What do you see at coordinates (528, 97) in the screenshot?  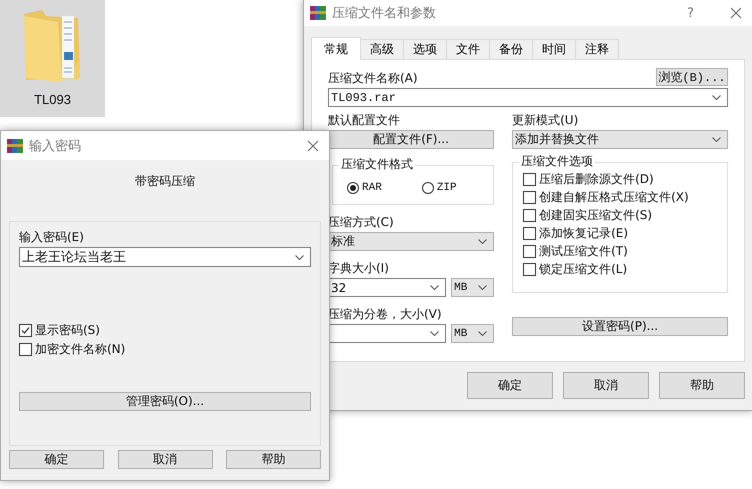 I see `filename-combo: TL093.rar` at bounding box center [528, 97].